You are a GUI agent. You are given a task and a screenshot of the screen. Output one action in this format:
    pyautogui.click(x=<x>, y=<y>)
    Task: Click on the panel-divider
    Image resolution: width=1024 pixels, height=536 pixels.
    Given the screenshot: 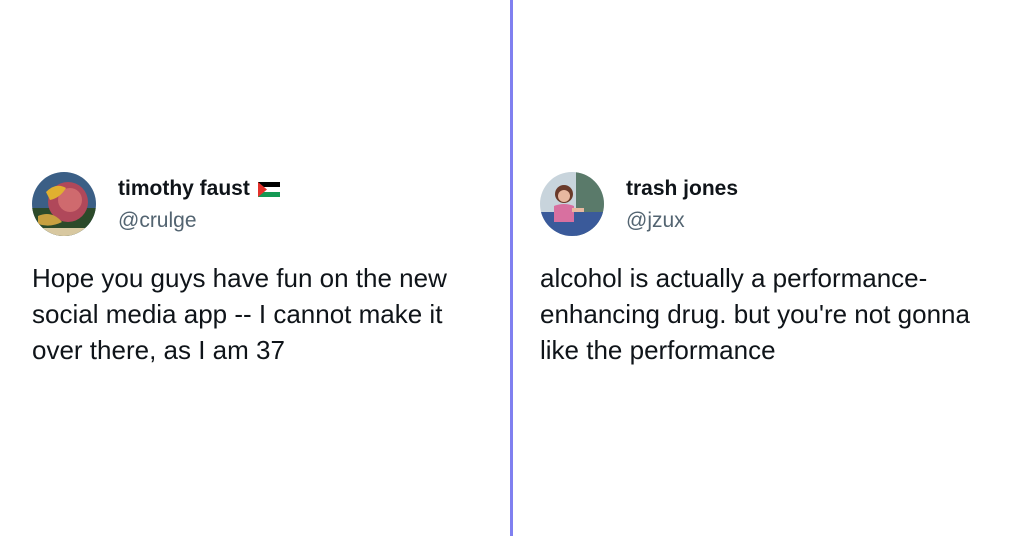 What is the action you would take?
    pyautogui.click(x=511, y=268)
    